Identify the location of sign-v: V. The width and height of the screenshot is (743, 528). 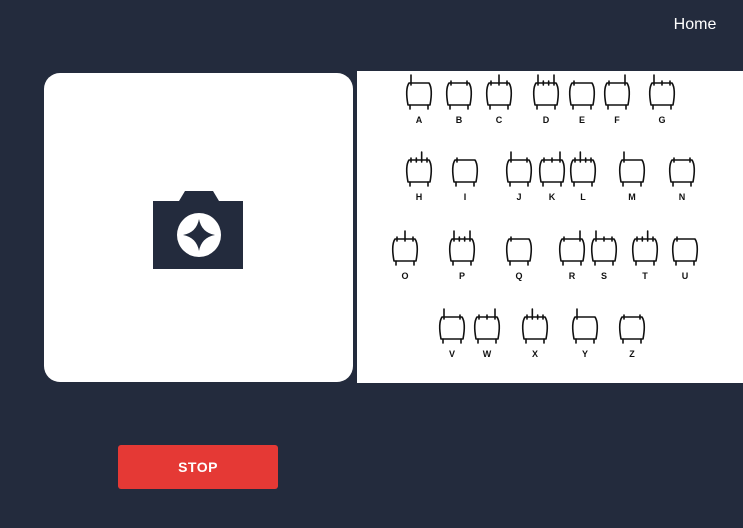
(452, 333).